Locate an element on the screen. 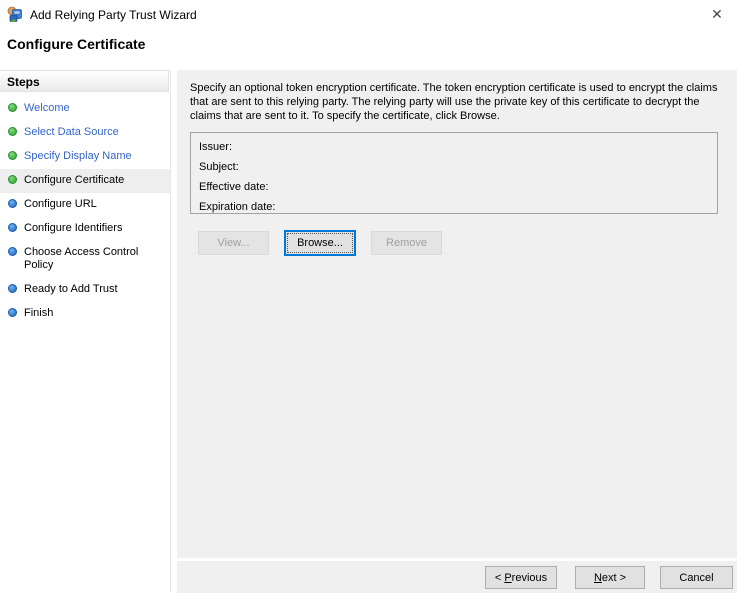  step-label: Specify Display Name is located at coordinates (78, 156).